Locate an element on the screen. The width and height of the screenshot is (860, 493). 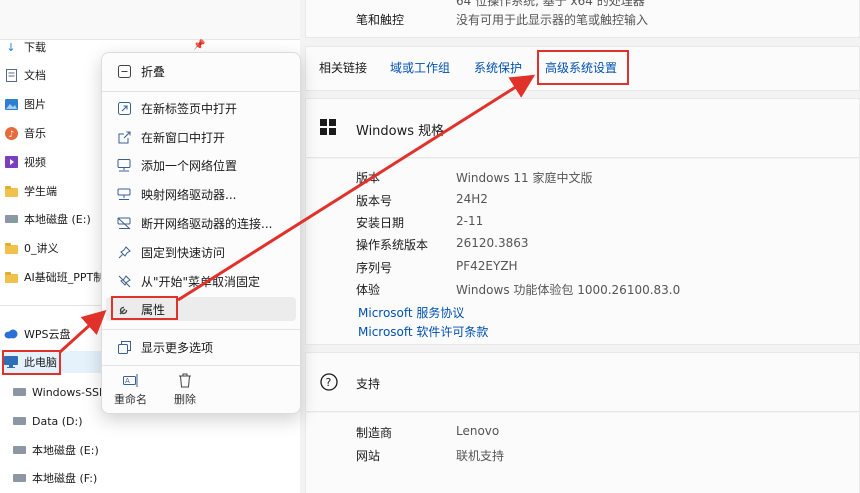
network-location-icon is located at coordinates (124, 165).